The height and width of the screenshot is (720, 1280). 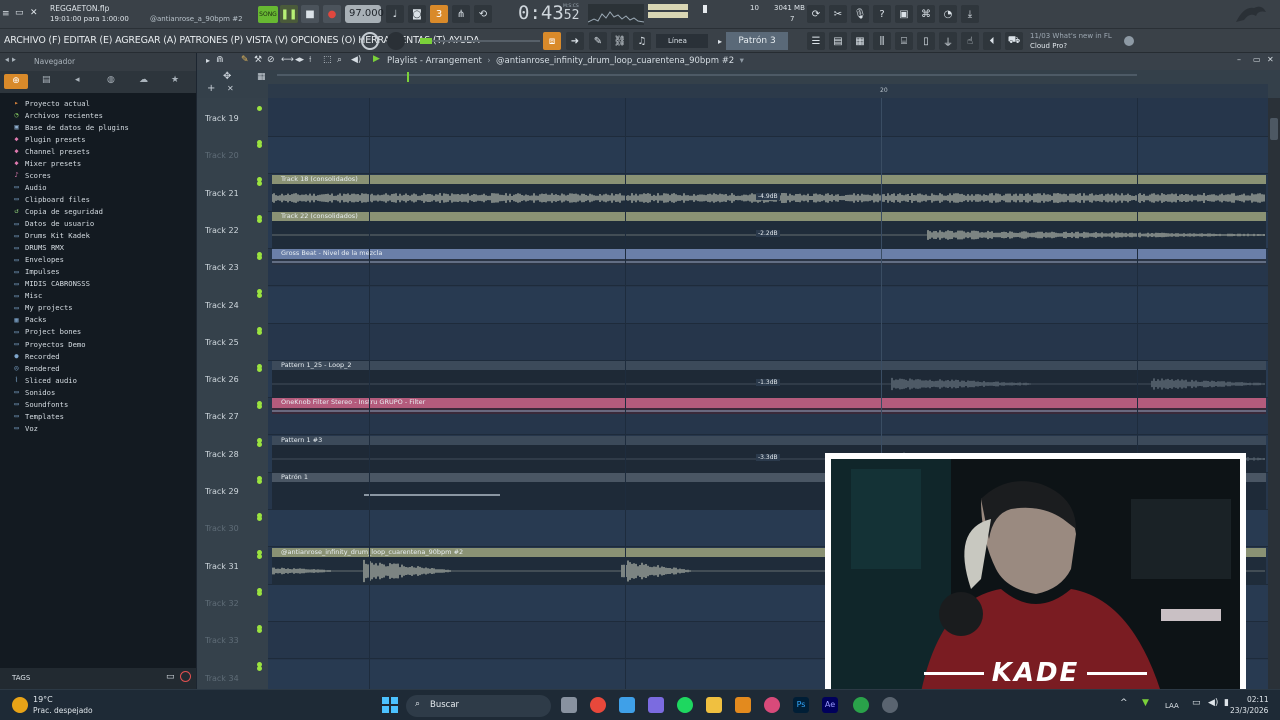 What do you see at coordinates (970, 14) in the screenshot?
I see `download-icon: ⤓` at bounding box center [970, 14].